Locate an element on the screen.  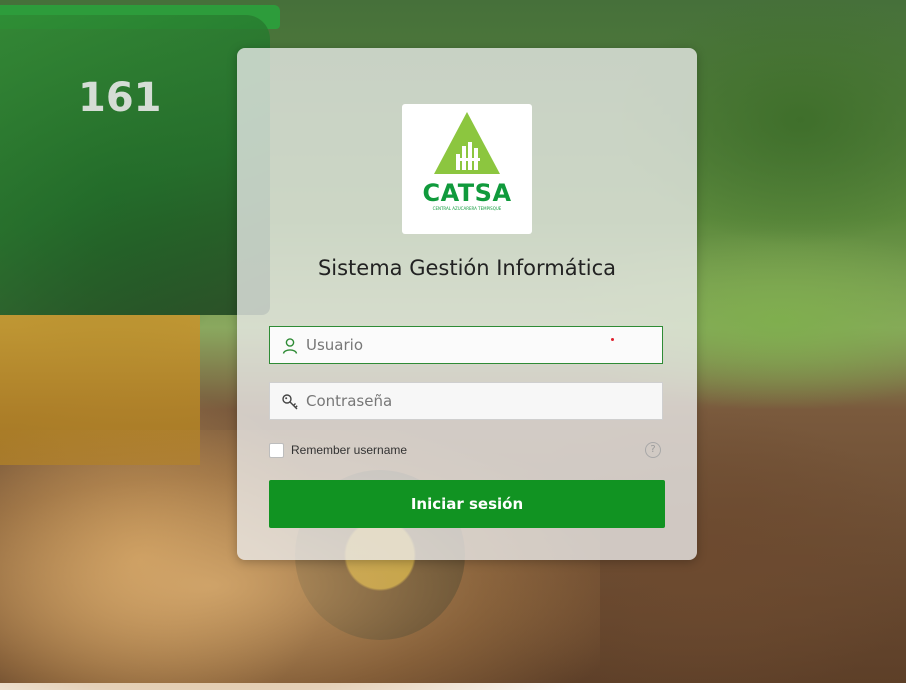
logo-triangle-icon is located at coordinates (467, 143).